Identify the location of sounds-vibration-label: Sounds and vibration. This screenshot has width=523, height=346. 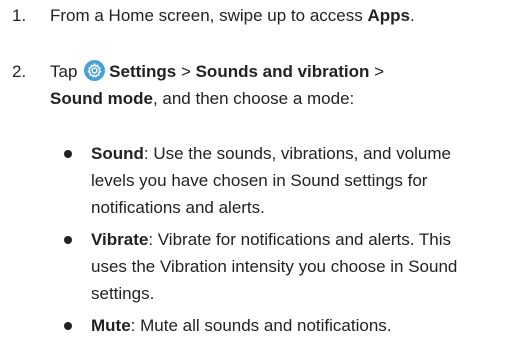
(282, 71).